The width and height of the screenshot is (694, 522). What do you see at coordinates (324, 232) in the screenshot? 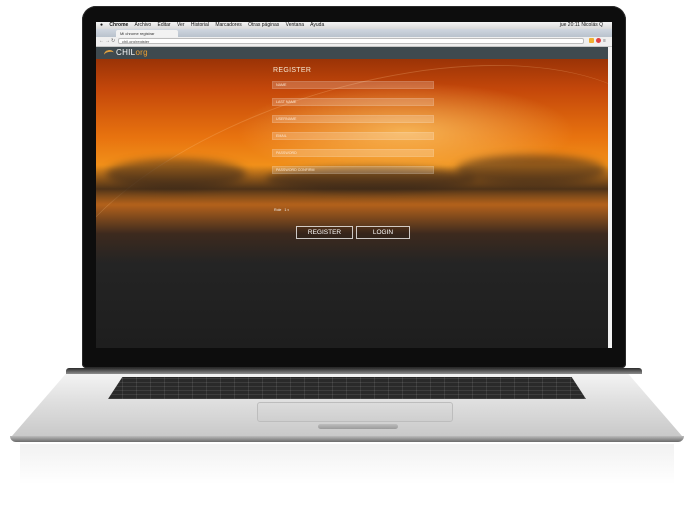
I see `register-button: REGISTER` at bounding box center [324, 232].